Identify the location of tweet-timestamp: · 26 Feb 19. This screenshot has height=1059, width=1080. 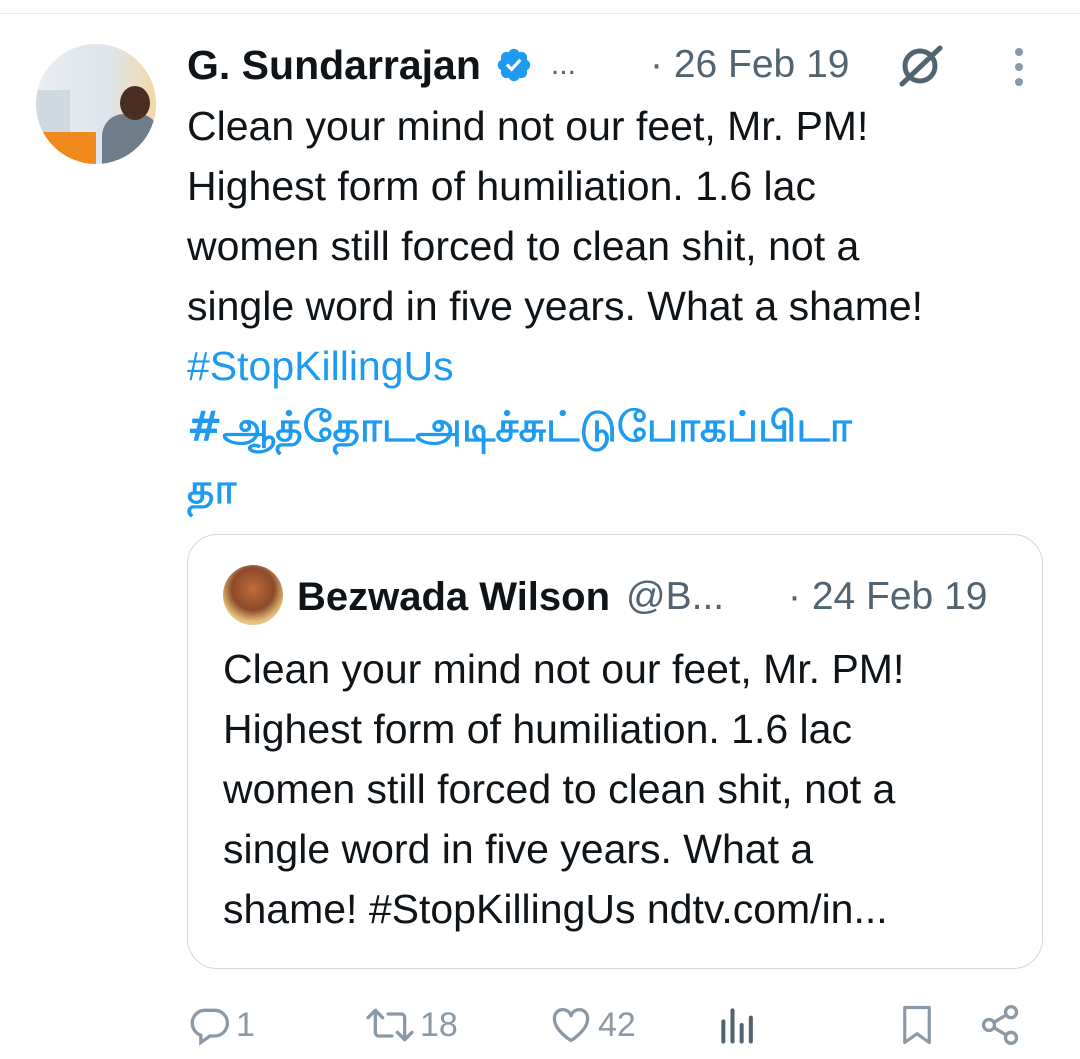
(749, 65).